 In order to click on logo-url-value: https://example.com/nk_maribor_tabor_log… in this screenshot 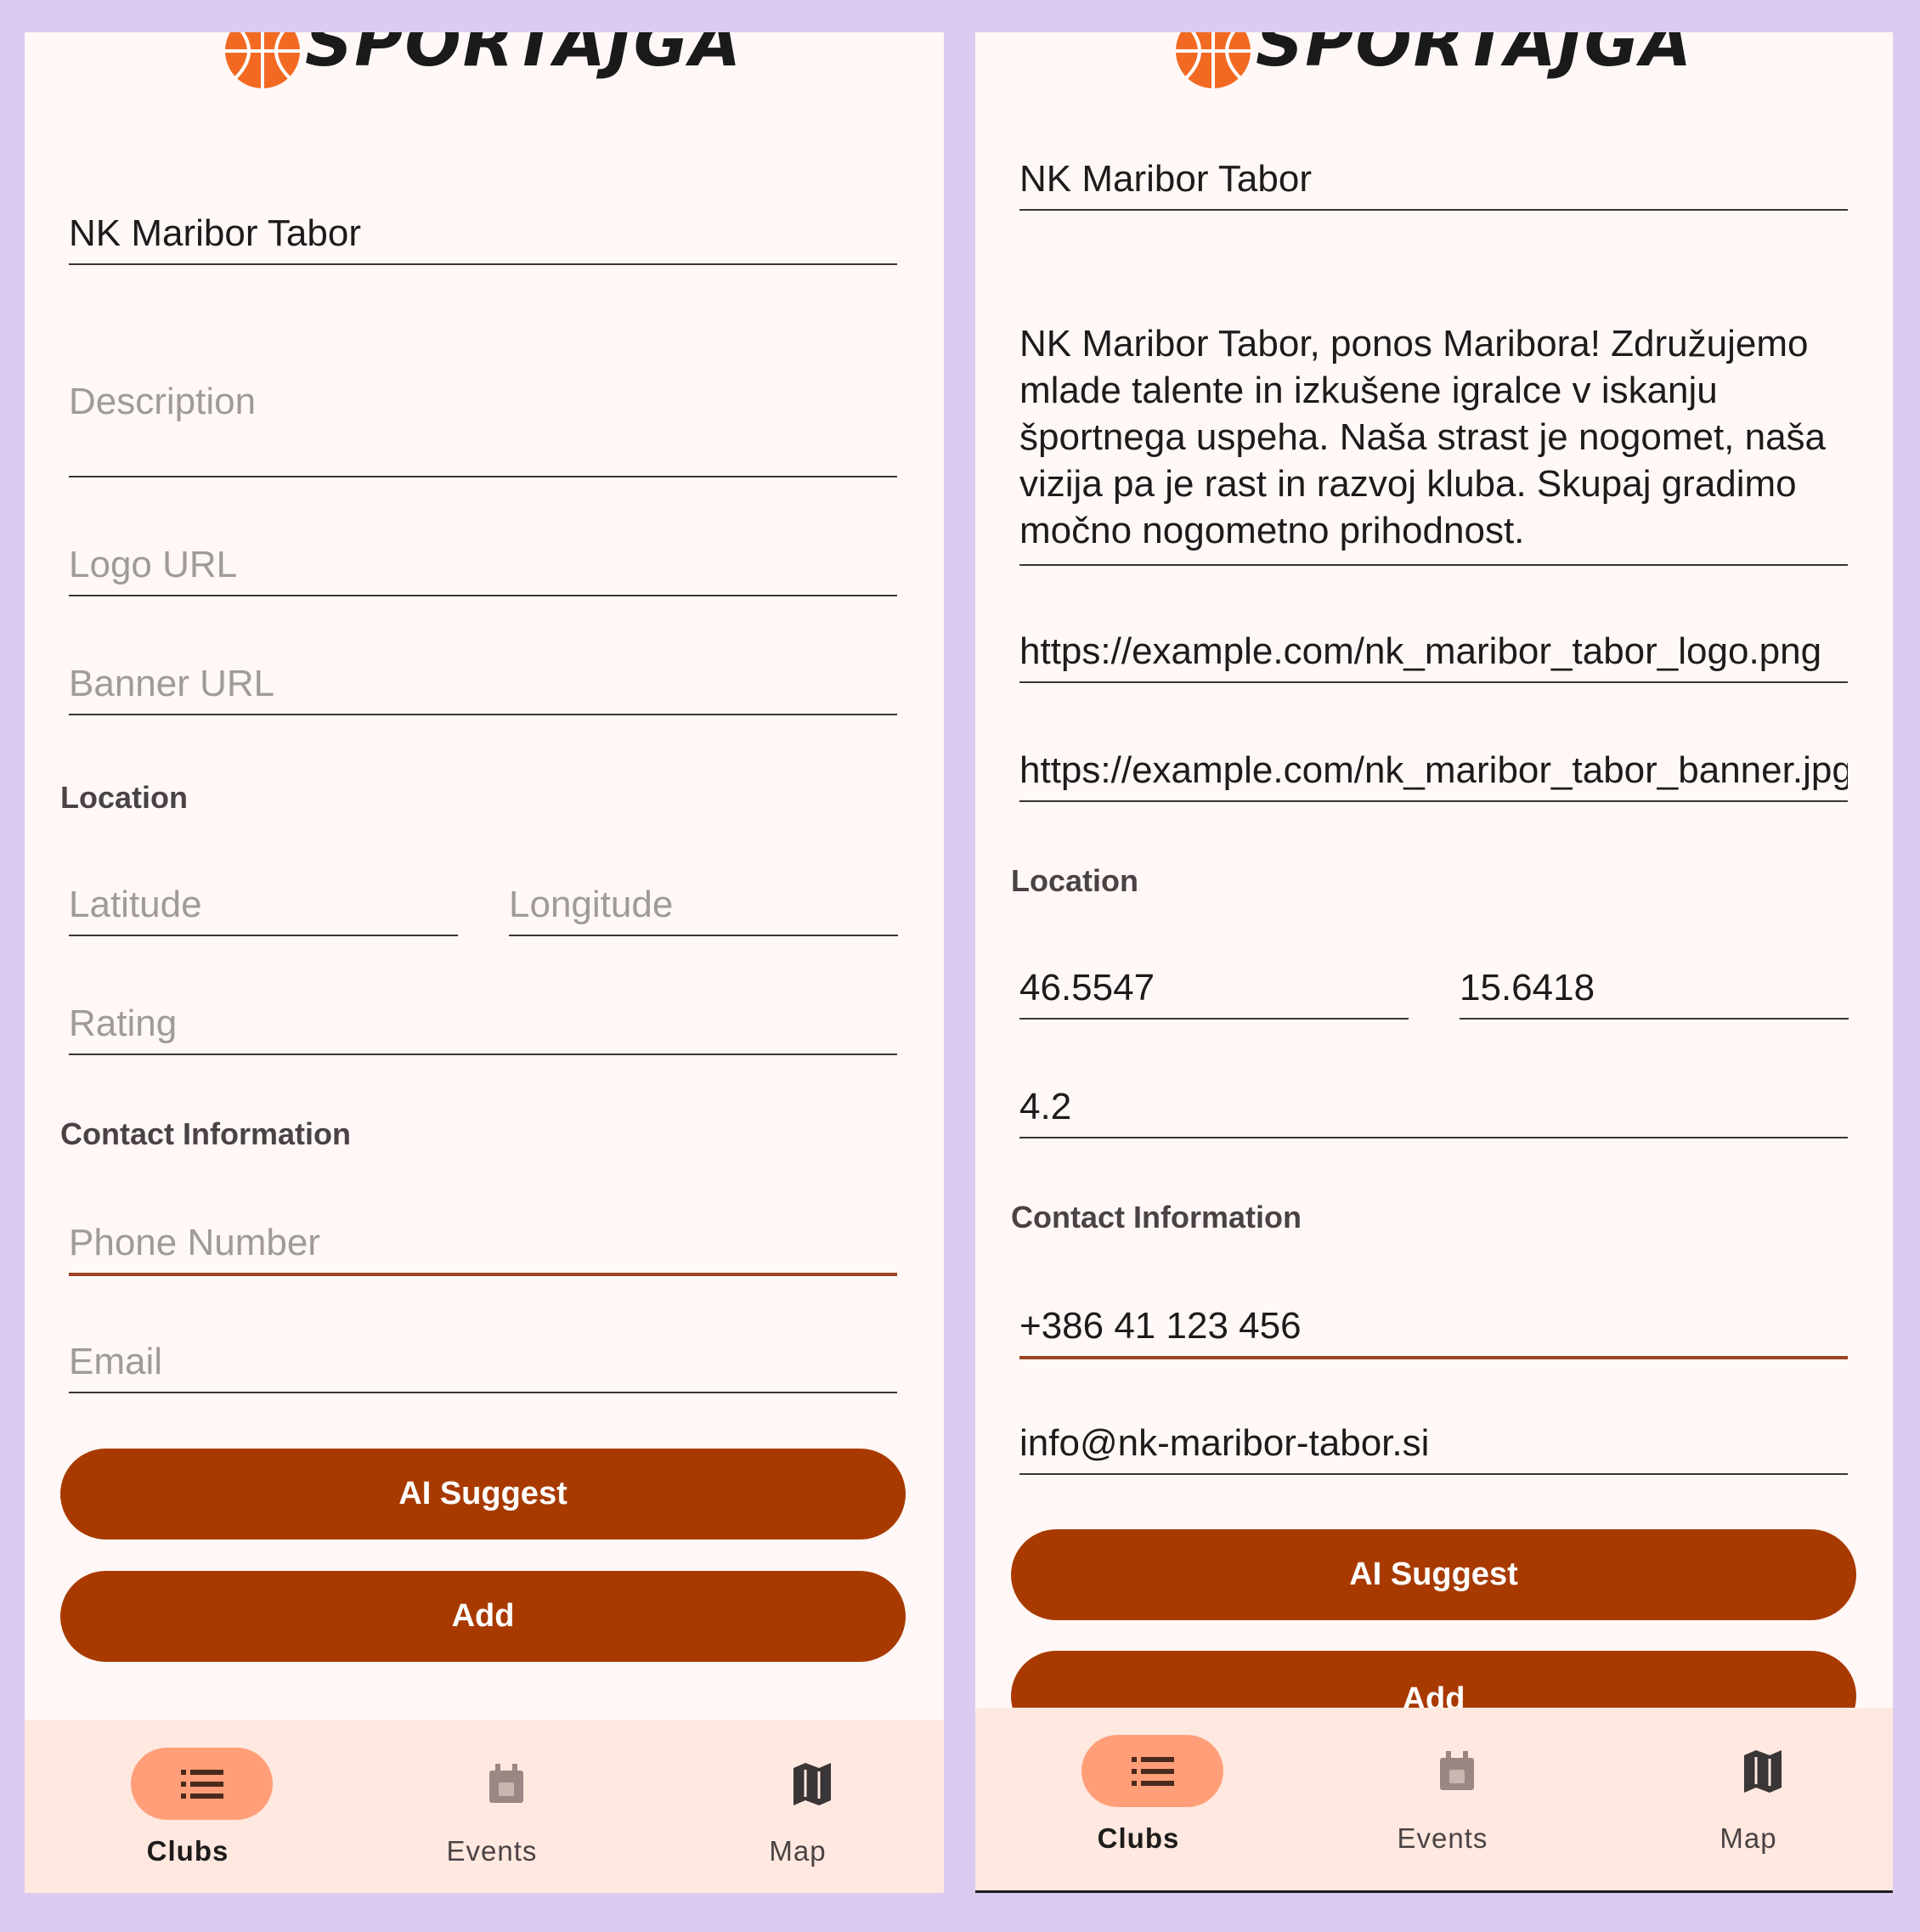, I will do `click(1420, 651)`.